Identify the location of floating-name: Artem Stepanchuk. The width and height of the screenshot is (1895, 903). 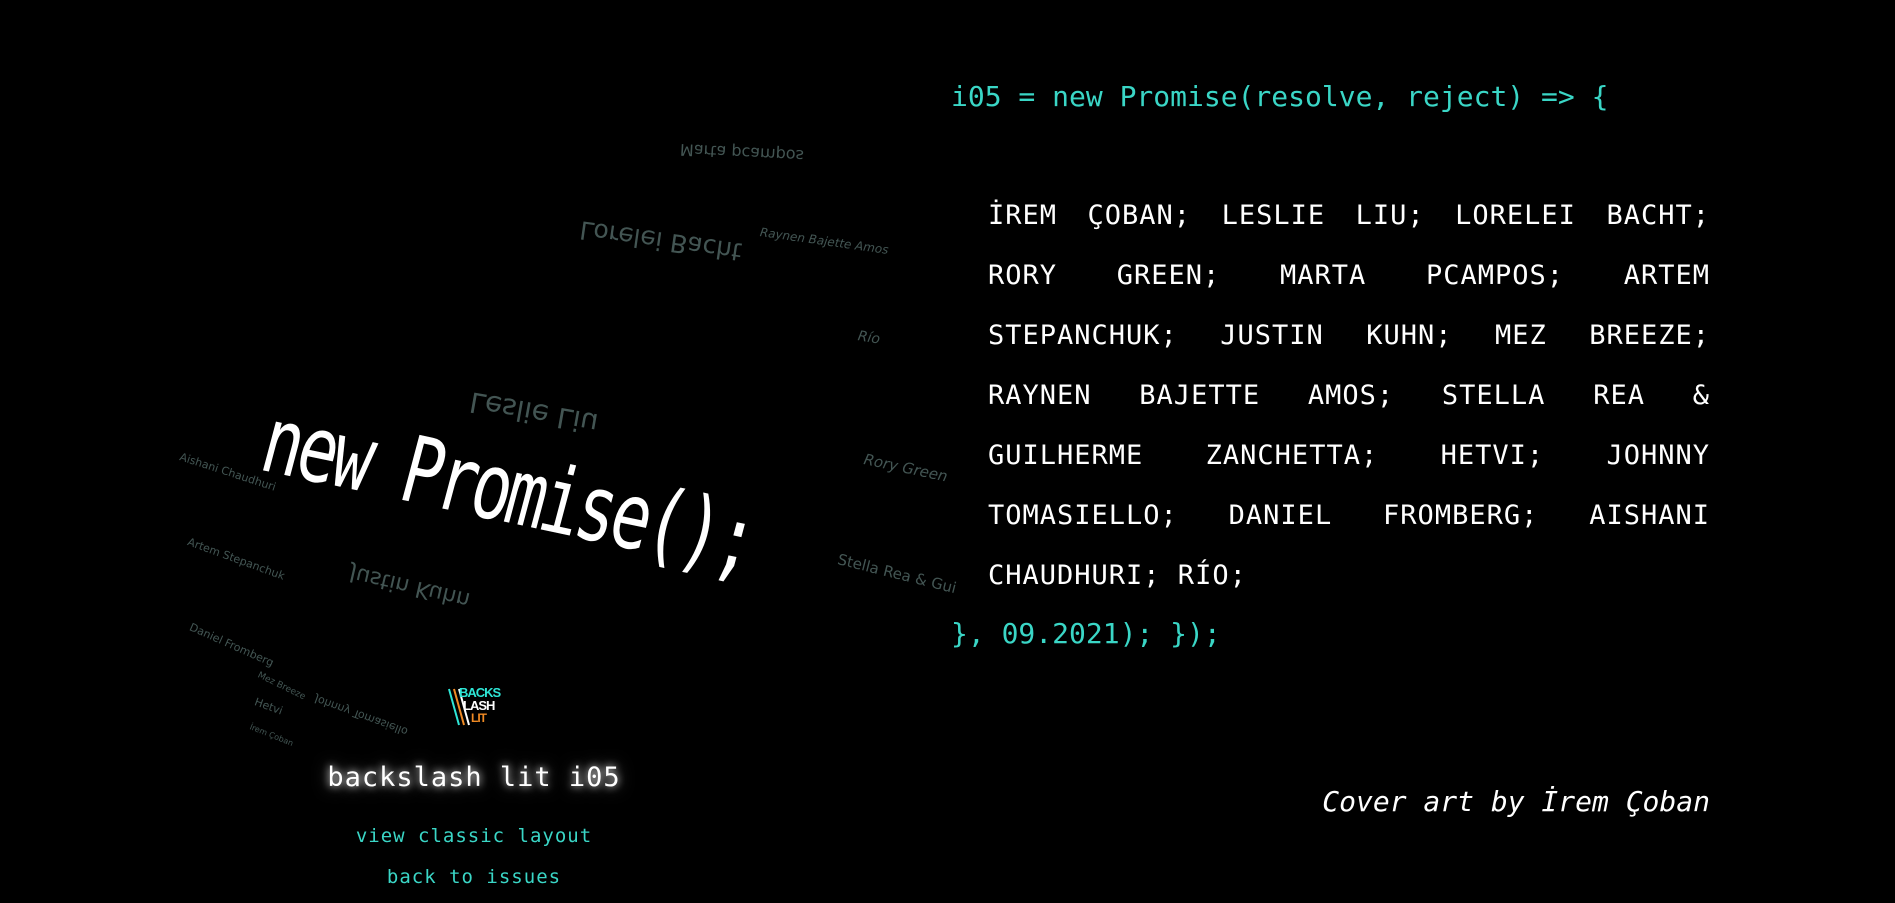
(236, 559).